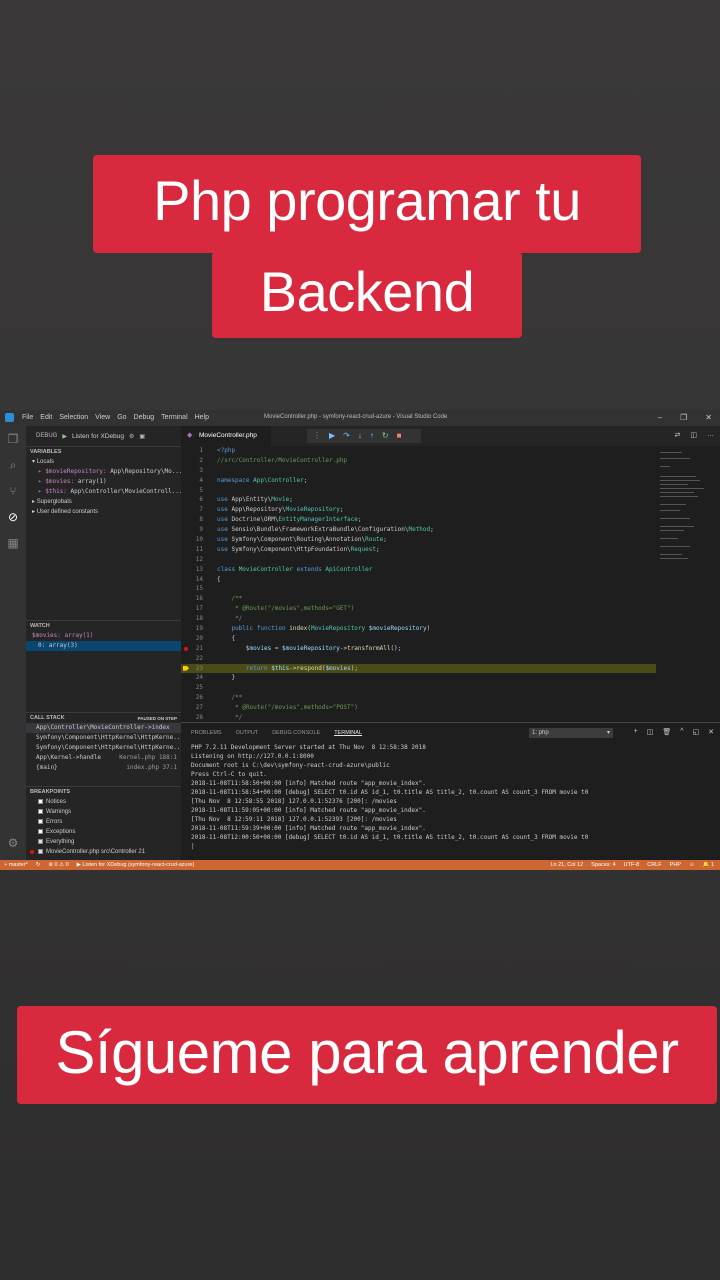 The width and height of the screenshot is (720, 1280). Describe the element at coordinates (38, 865) in the screenshot. I see `sync-icon: ↻` at that location.